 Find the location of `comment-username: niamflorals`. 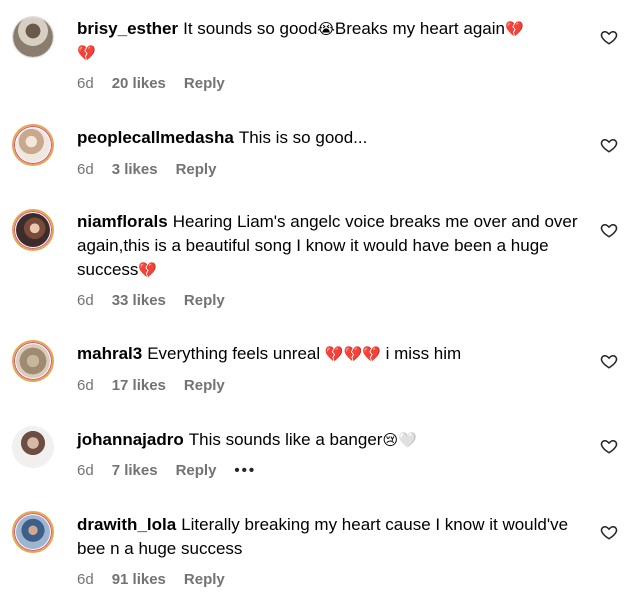

comment-username: niamflorals is located at coordinates (122, 221).